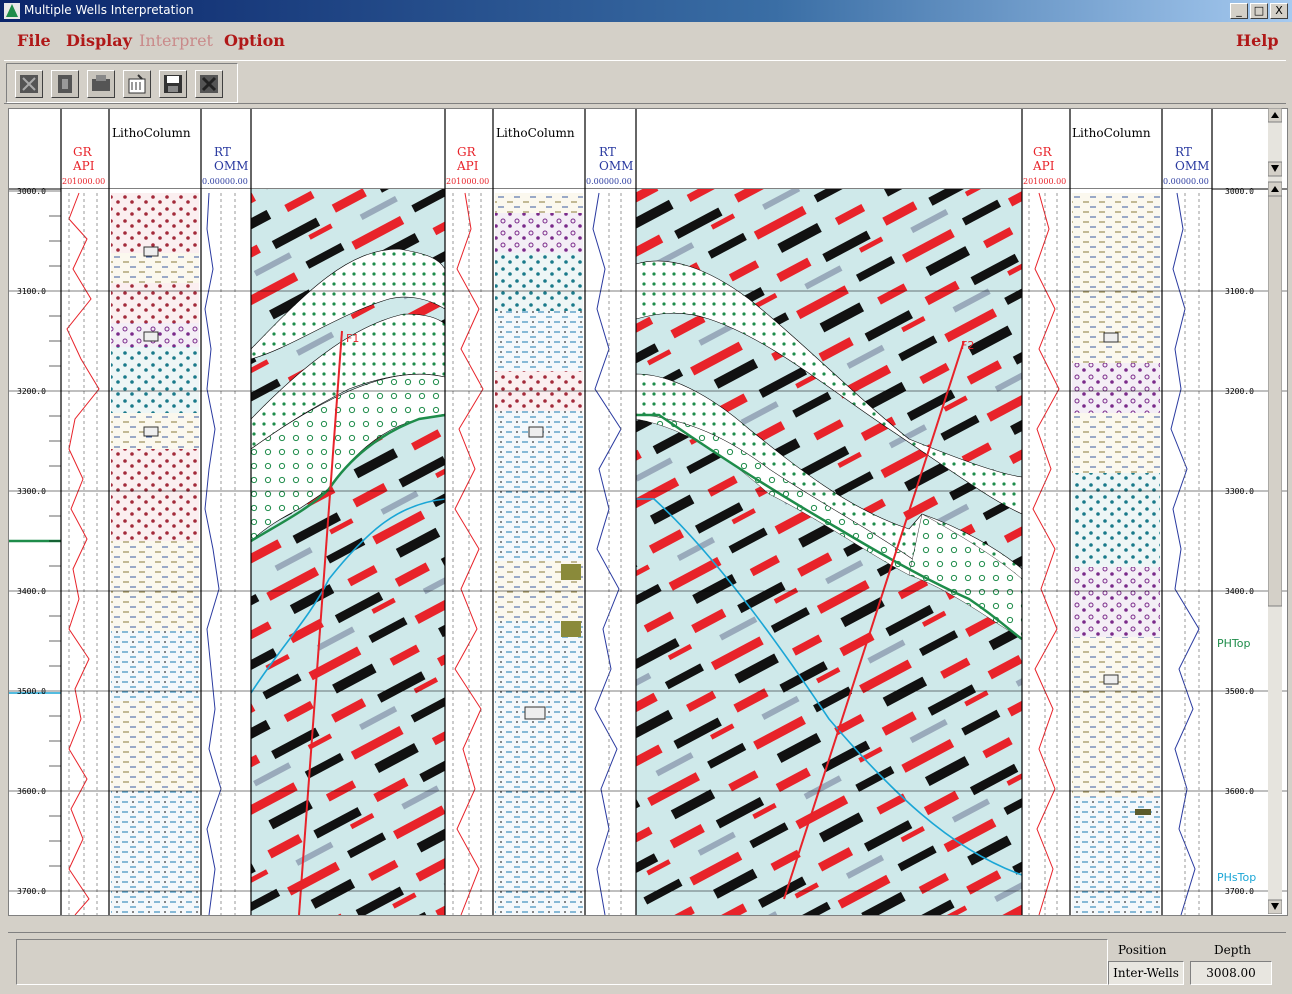 This screenshot has height=994, width=1292. Describe the element at coordinates (1232, 950) in the screenshot. I see `depth-label: Depth` at that location.